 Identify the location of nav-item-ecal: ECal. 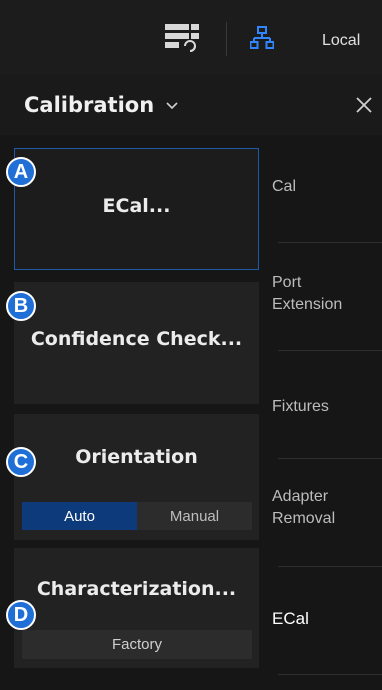
(327, 619).